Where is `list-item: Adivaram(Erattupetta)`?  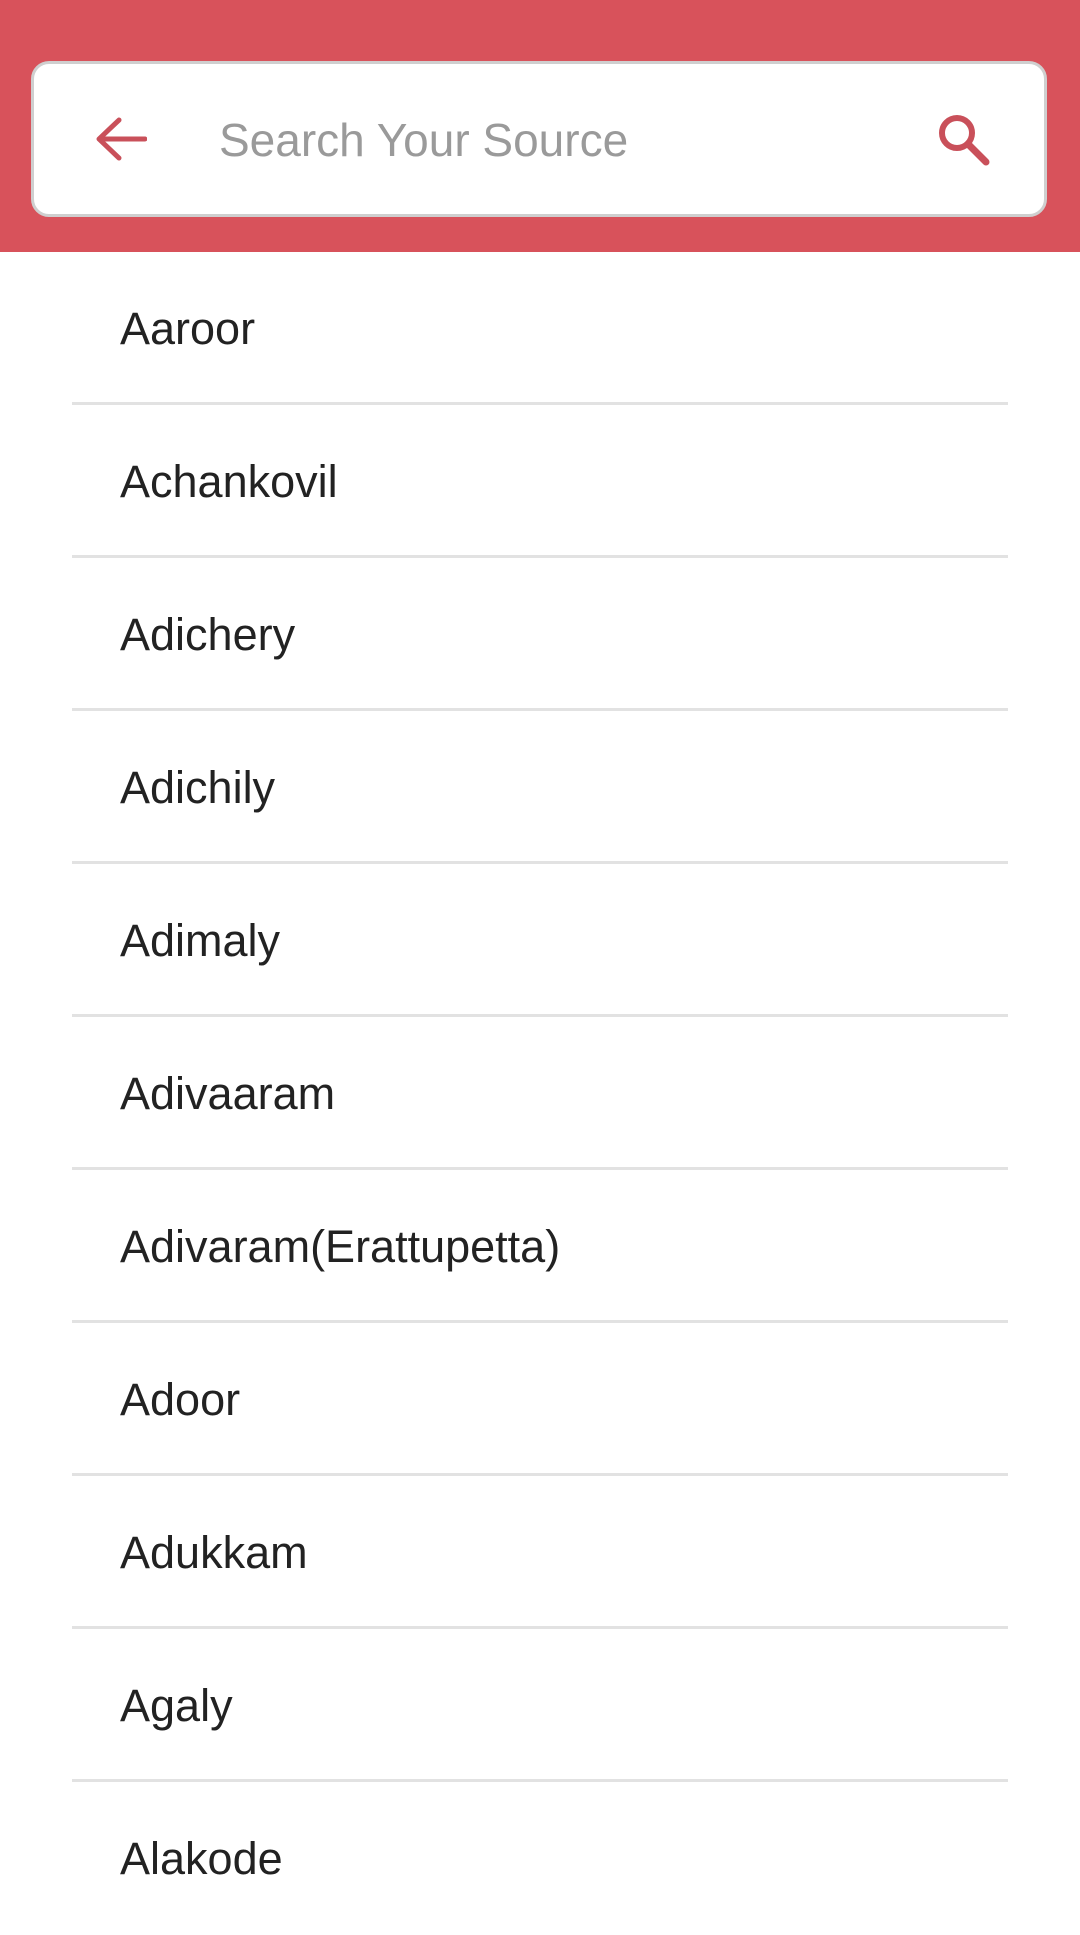
list-item: Adivaram(Erattupetta) is located at coordinates (540, 1246).